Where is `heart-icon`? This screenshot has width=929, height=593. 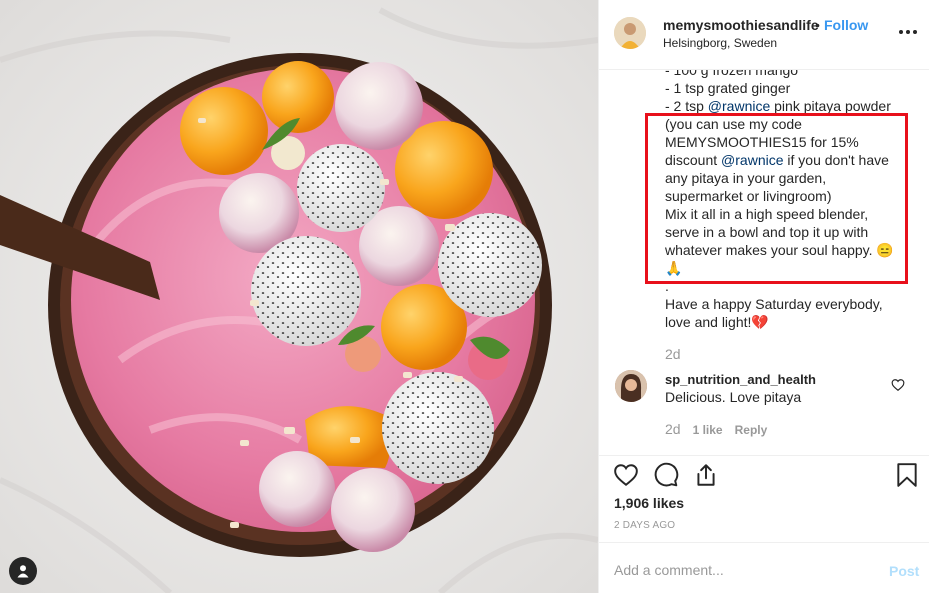 heart-icon is located at coordinates (626, 475).